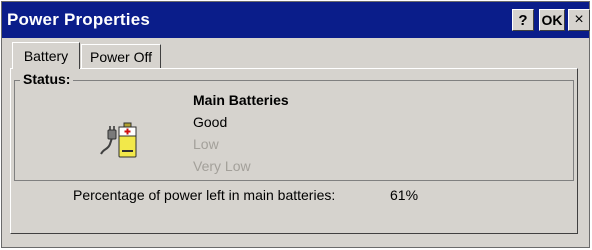 The width and height of the screenshot is (592, 250). Describe the element at coordinates (46, 55) in the screenshot. I see `tab-battery: Battery` at that location.